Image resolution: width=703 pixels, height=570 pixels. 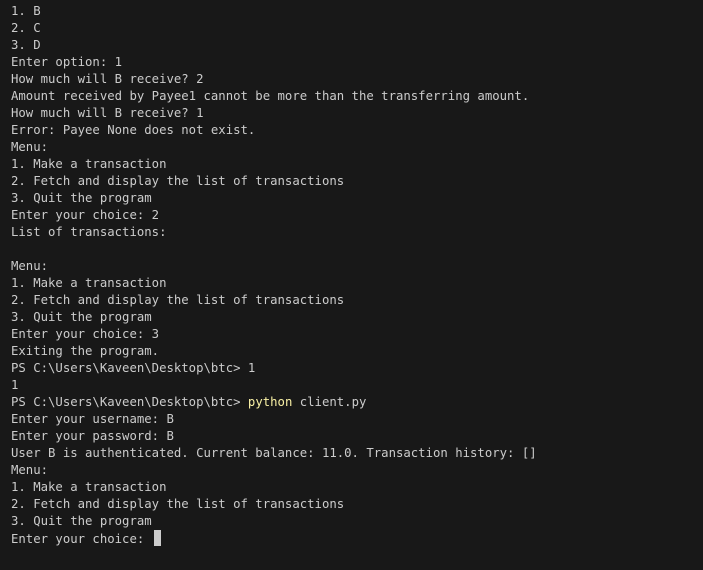 I want to click on output-line: Enter option: 1, so click(x=67, y=62).